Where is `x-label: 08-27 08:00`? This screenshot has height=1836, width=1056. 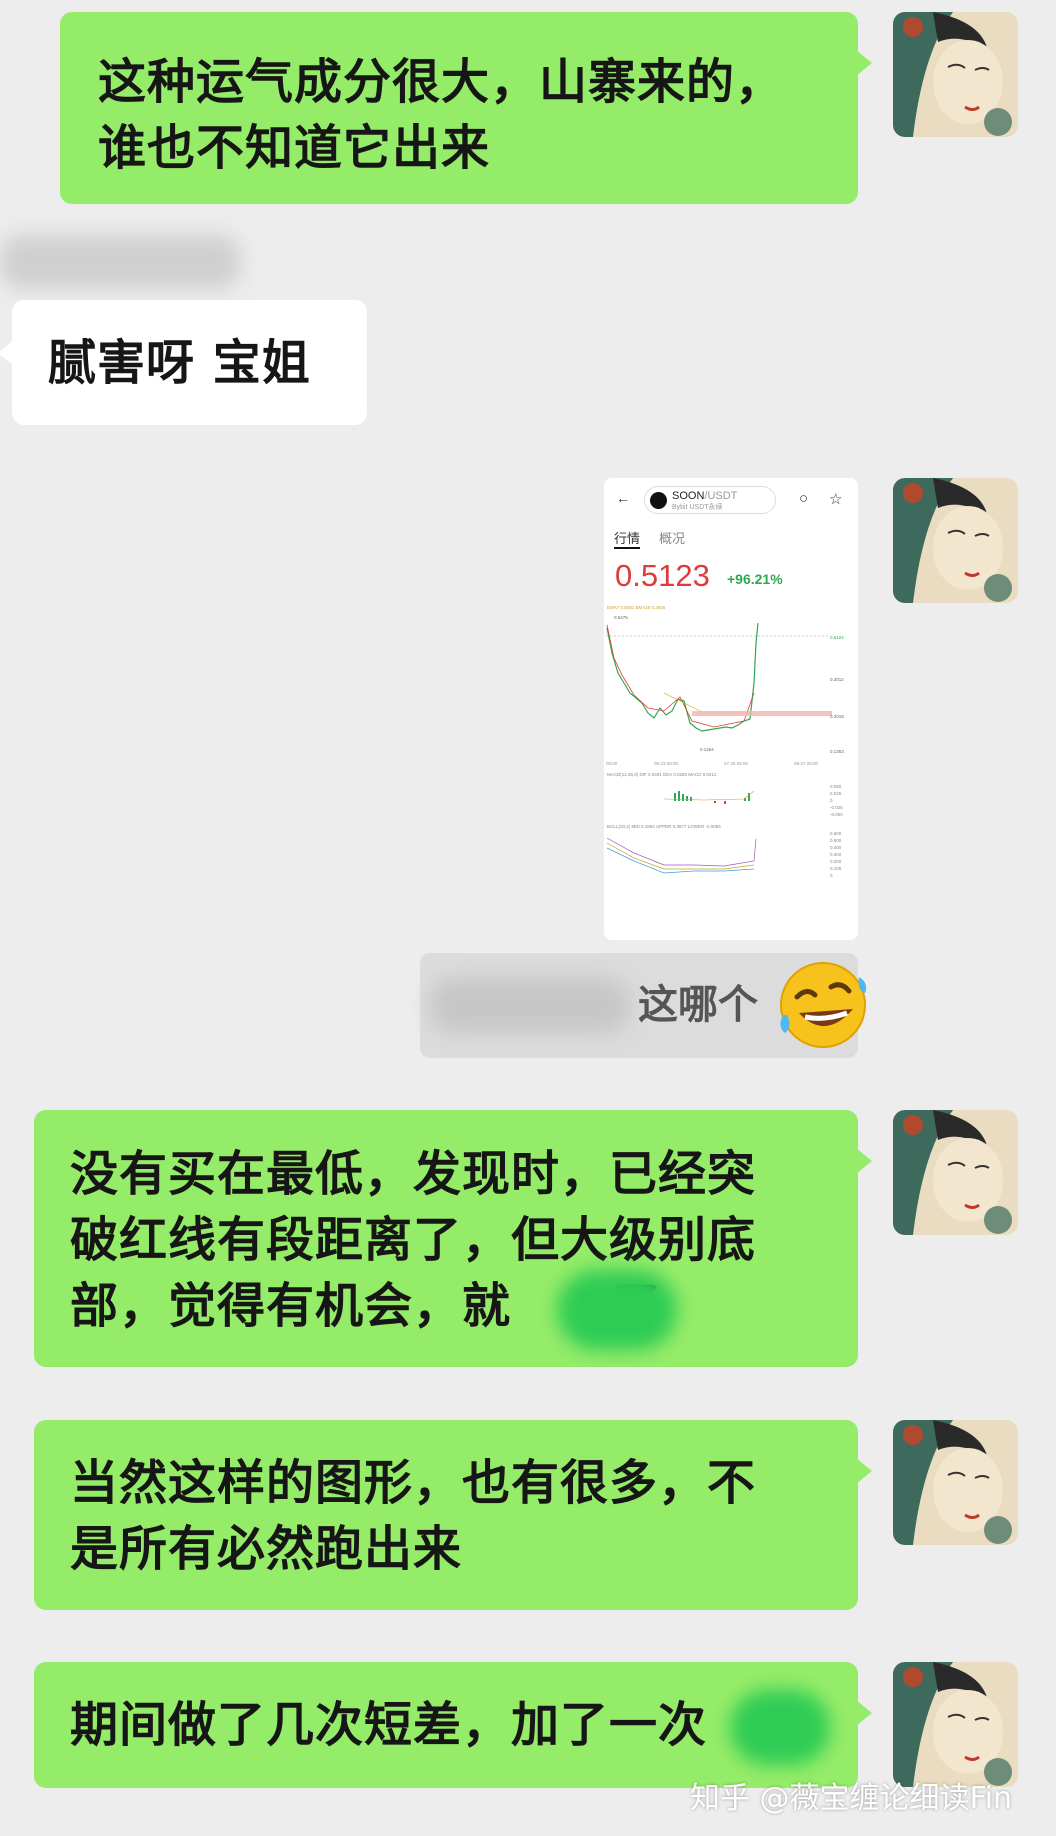
x-label: 08-27 08:00 is located at coordinates (806, 763).